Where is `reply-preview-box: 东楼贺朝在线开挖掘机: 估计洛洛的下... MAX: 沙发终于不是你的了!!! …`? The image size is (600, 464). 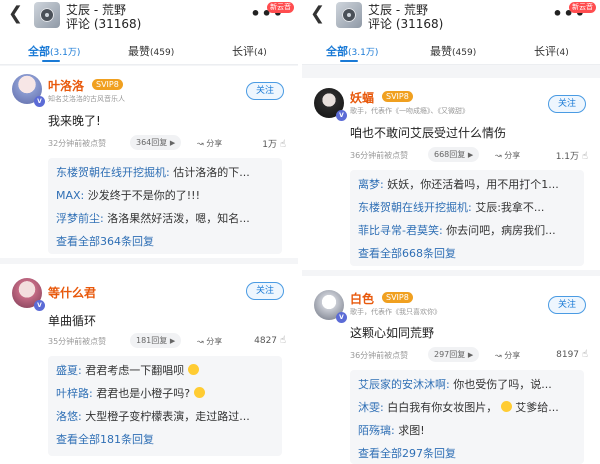 reply-preview-box: 东楼贺朝在线开挖掘机: 估计洛洛的下... MAX: 沙发终于不是你的了!!! … is located at coordinates (165, 206).